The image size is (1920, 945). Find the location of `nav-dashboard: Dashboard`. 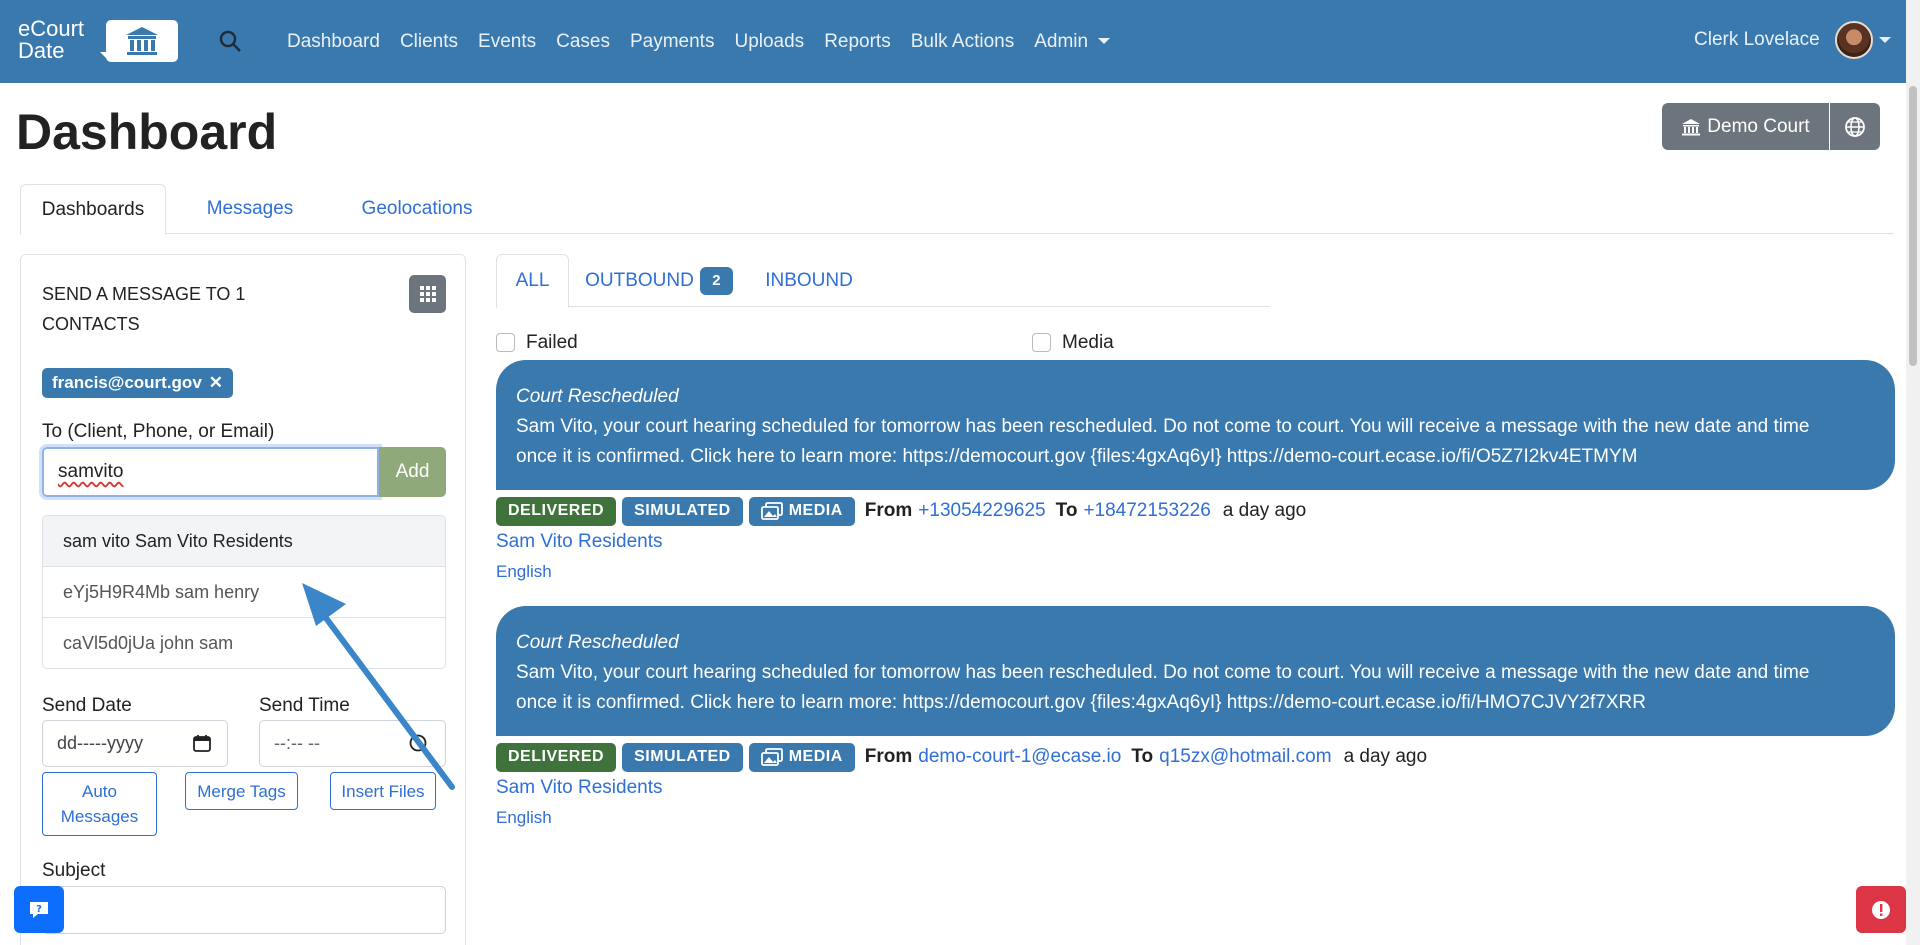

nav-dashboard: Dashboard is located at coordinates (333, 42).